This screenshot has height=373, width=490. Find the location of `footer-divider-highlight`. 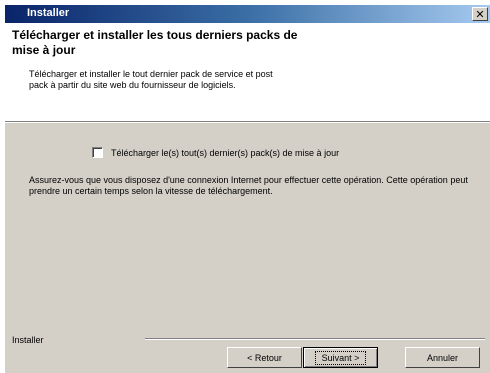

footer-divider-highlight is located at coordinates (315, 339).